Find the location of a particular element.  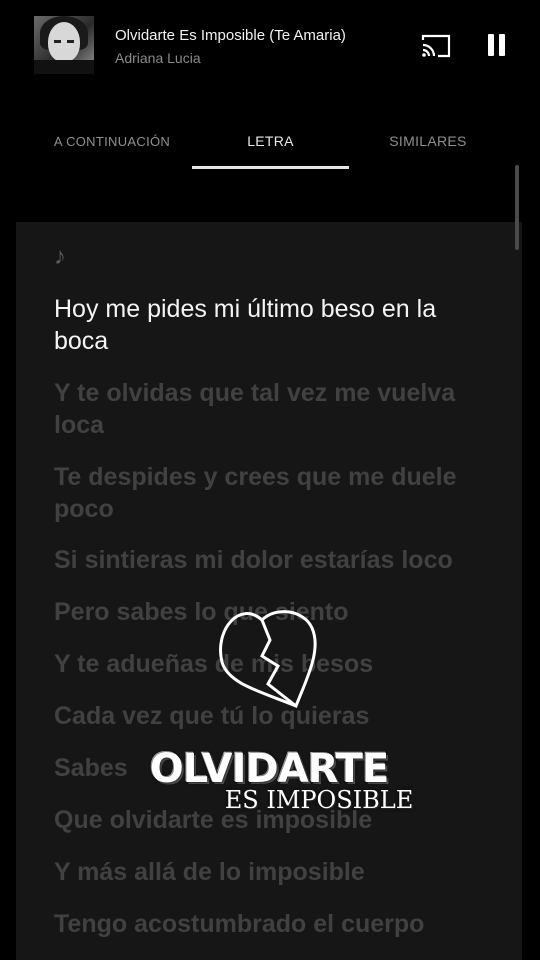

music-note-icon: ♪ is located at coordinates (60, 256).